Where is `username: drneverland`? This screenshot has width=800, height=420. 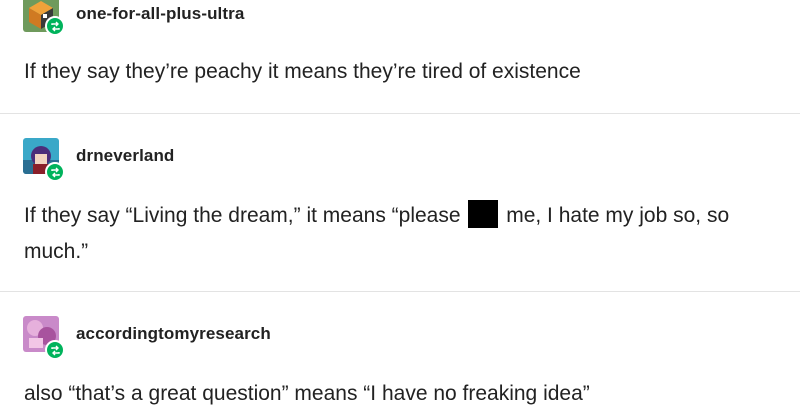
username: drneverland is located at coordinates (125, 156).